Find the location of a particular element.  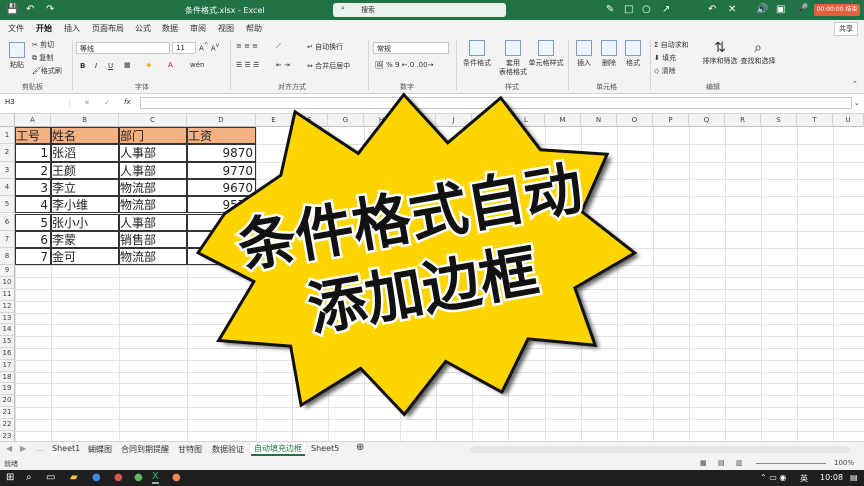

table-cell: 92 is located at coordinates (221, 257).